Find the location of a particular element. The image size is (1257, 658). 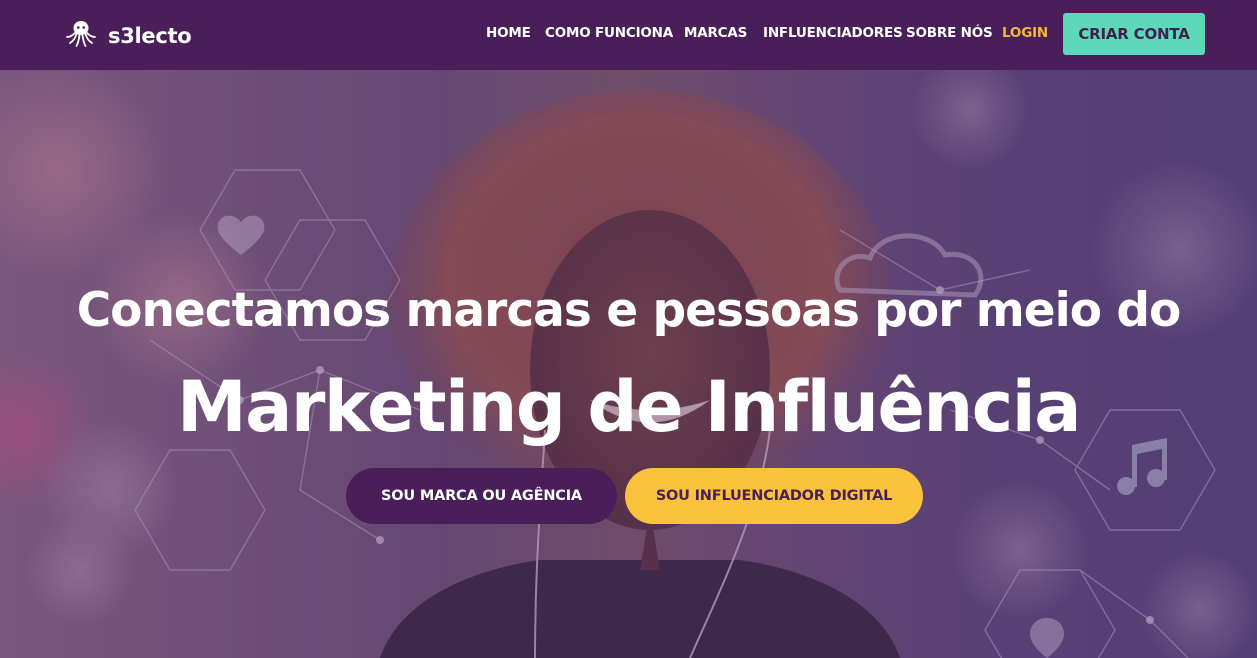

nav-influenciadores: INFLUENCIADORES is located at coordinates (833, 33).